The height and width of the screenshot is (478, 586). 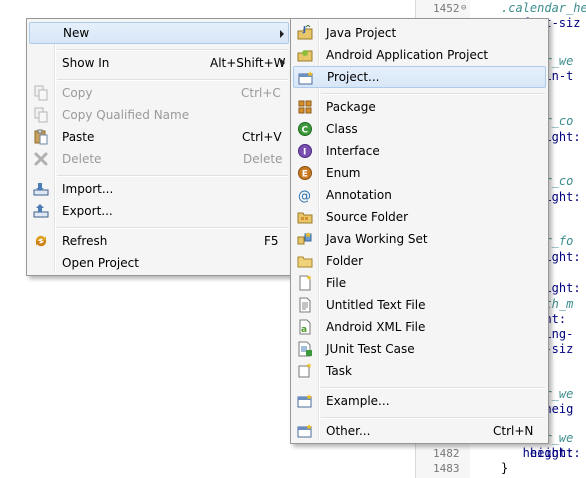 What do you see at coordinates (419, 129) in the screenshot?
I see `menu-item-class: C Class` at bounding box center [419, 129].